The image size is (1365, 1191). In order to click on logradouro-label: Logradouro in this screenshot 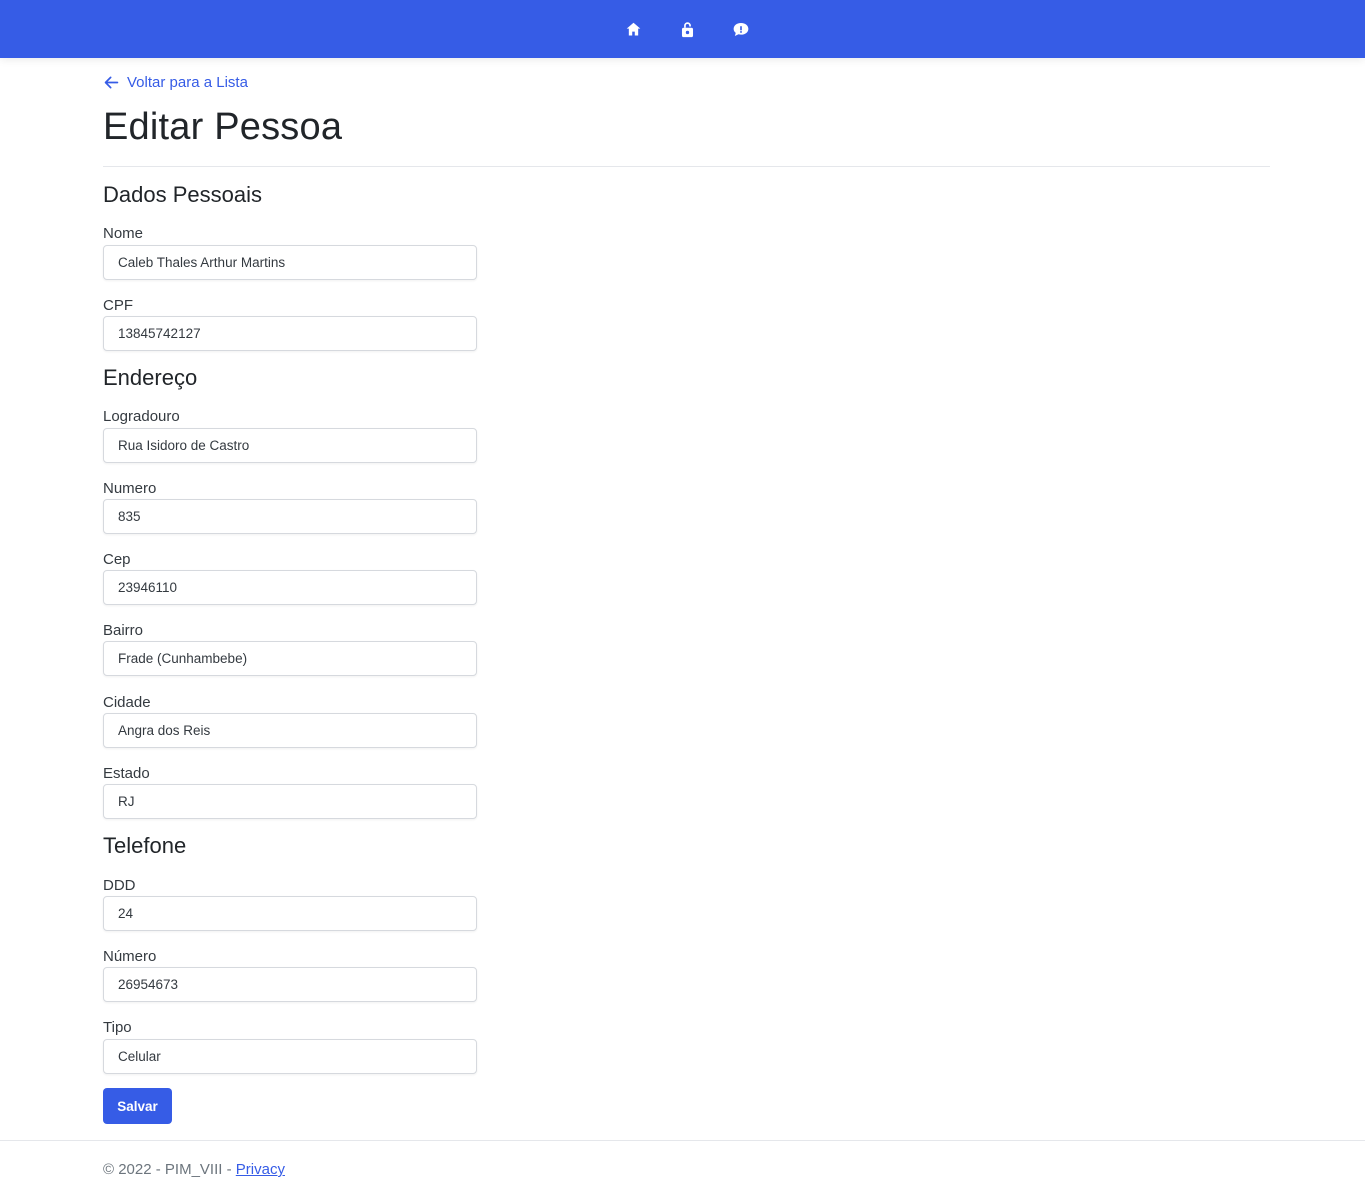, I will do `click(141, 416)`.